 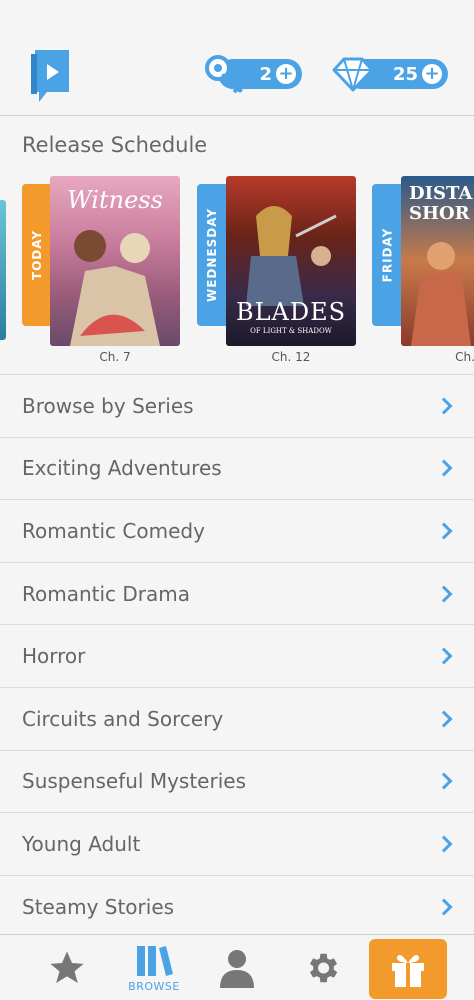 What do you see at coordinates (237, 405) in the screenshot?
I see `menu-item-browse-by-series: Browse by Series` at bounding box center [237, 405].